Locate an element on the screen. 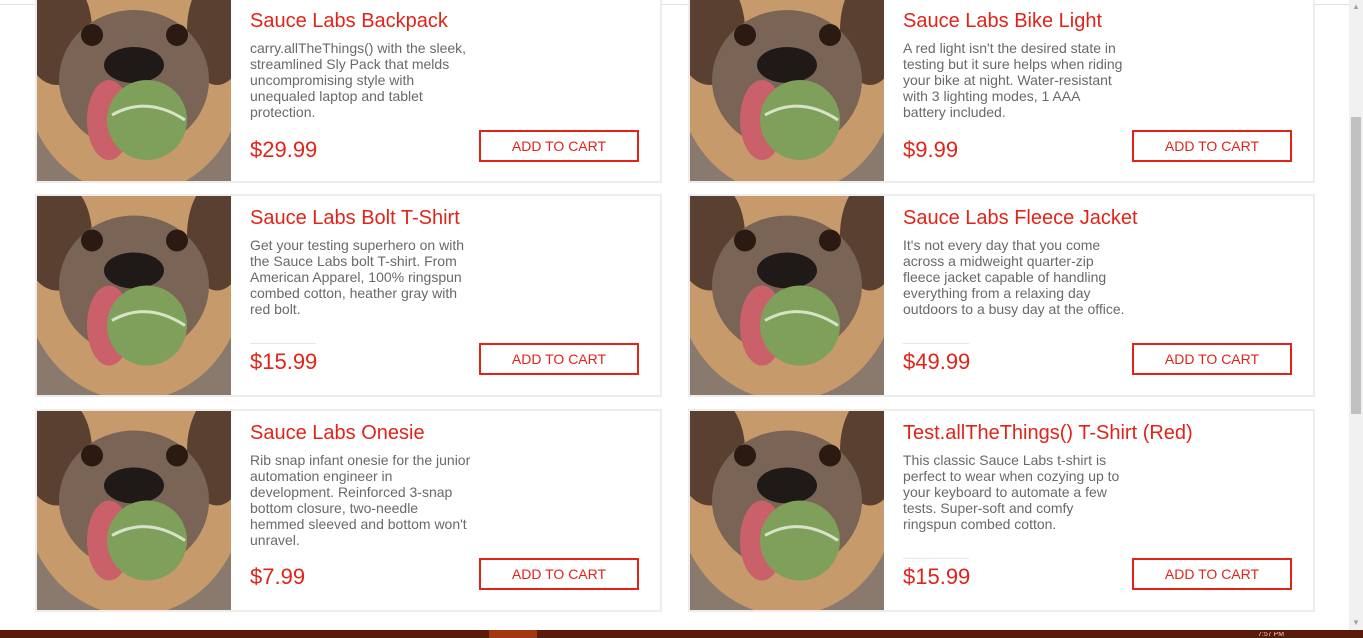 This screenshot has height=638, width=1363. triangle-down-icon: ▼ is located at coordinates (1356, 623).